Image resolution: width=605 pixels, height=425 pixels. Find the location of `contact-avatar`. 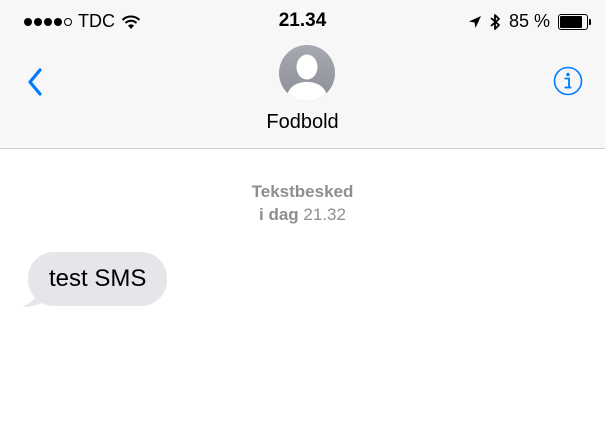

contact-avatar is located at coordinates (307, 73).